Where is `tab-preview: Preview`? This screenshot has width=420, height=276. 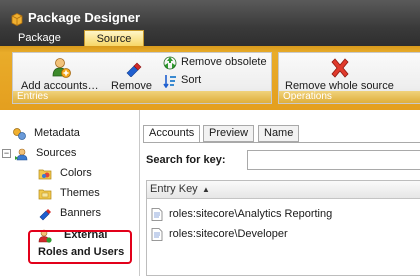
tab-preview: Preview is located at coordinates (229, 133).